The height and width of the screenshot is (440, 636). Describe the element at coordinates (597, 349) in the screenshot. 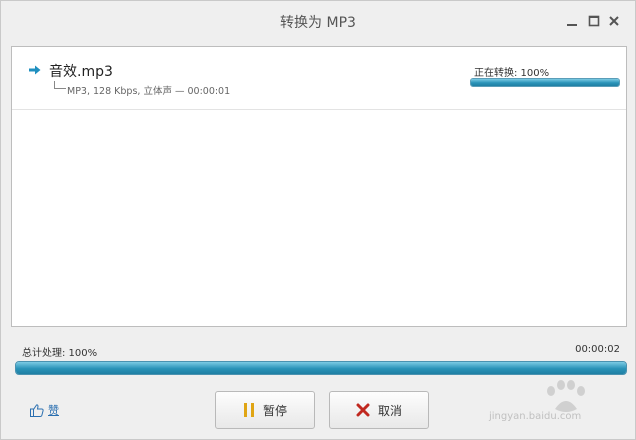

I see `elapsed-time: 00:00:02` at that location.